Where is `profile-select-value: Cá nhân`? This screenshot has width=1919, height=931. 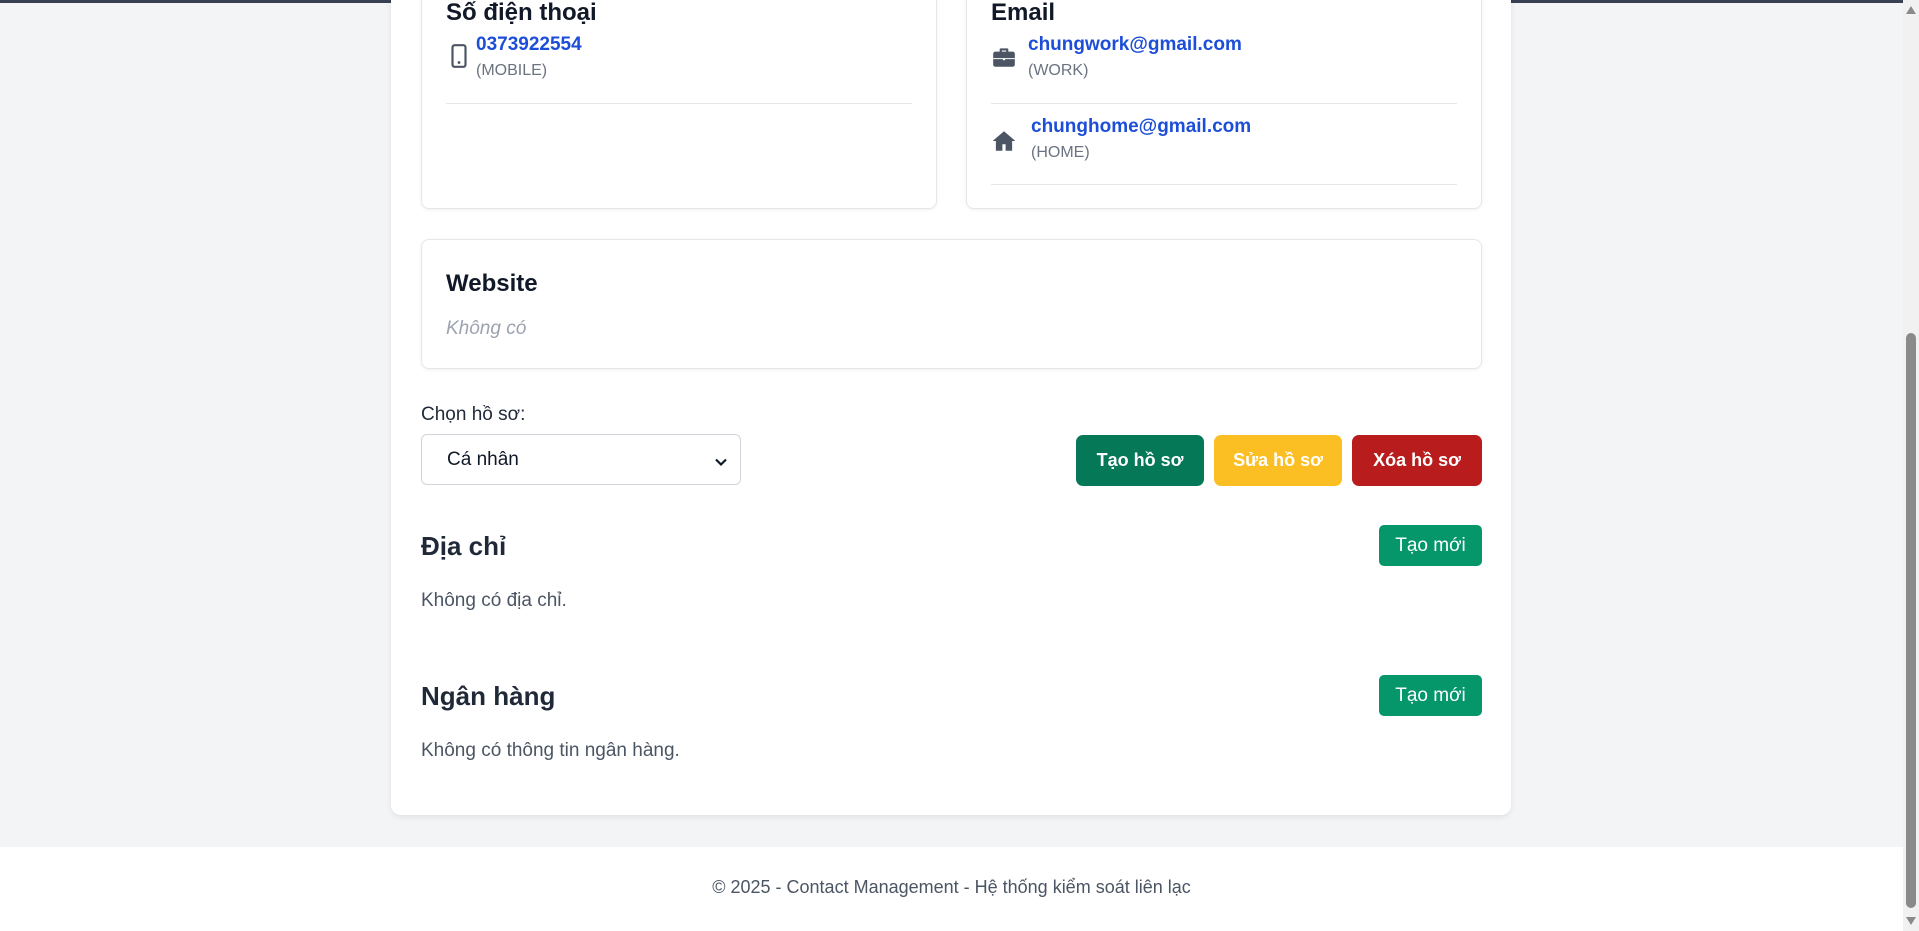
profile-select-value: Cá nhân is located at coordinates (483, 459).